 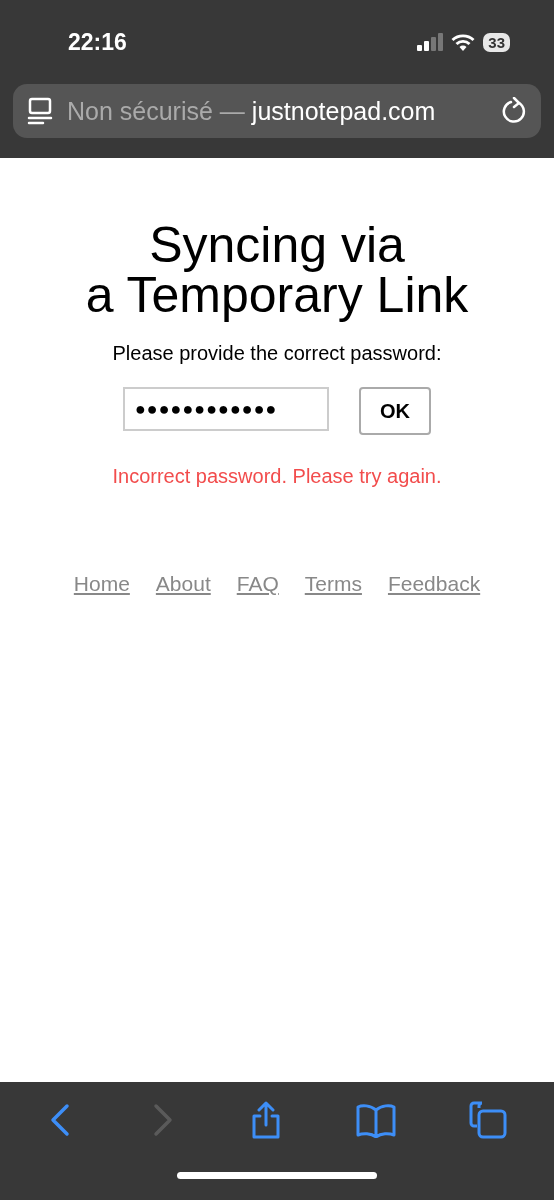 What do you see at coordinates (40, 111) in the screenshot?
I see `page-menu-icon` at bounding box center [40, 111].